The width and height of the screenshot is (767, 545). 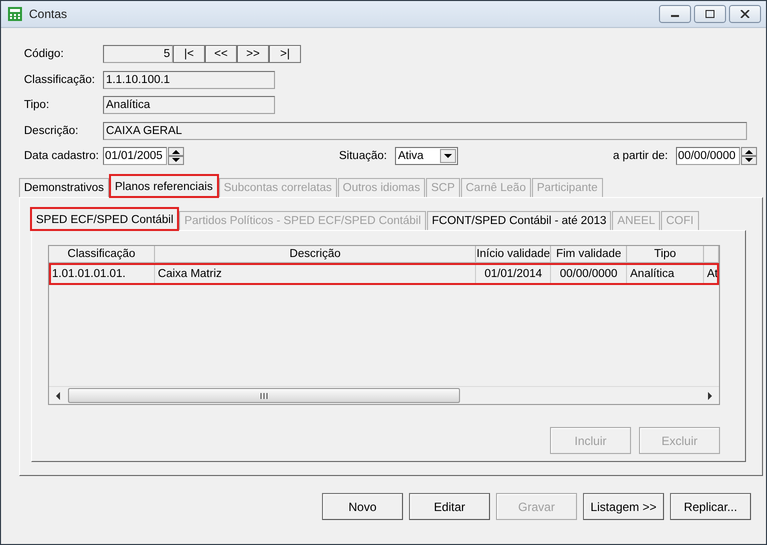 I want to click on date-field: 01/01/2005, so click(x=135, y=156).